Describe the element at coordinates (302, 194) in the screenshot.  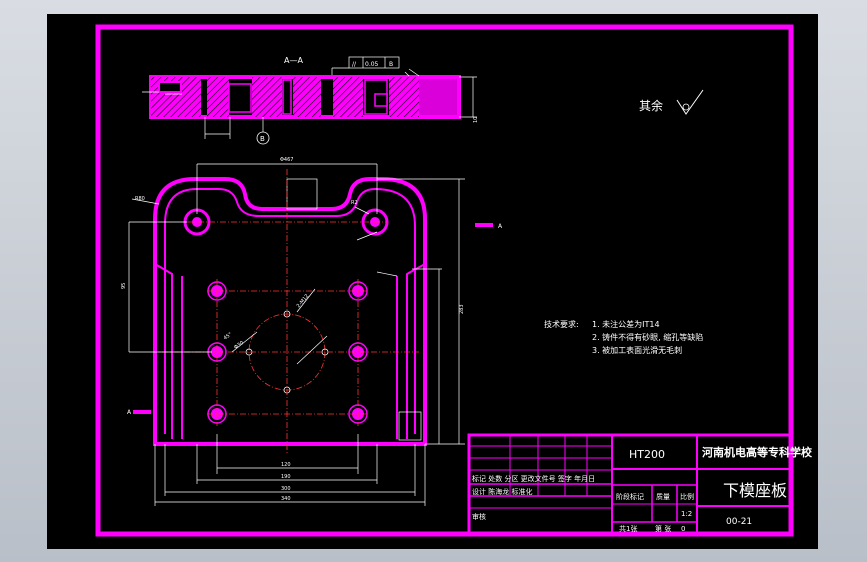
I see `top-slot` at that location.